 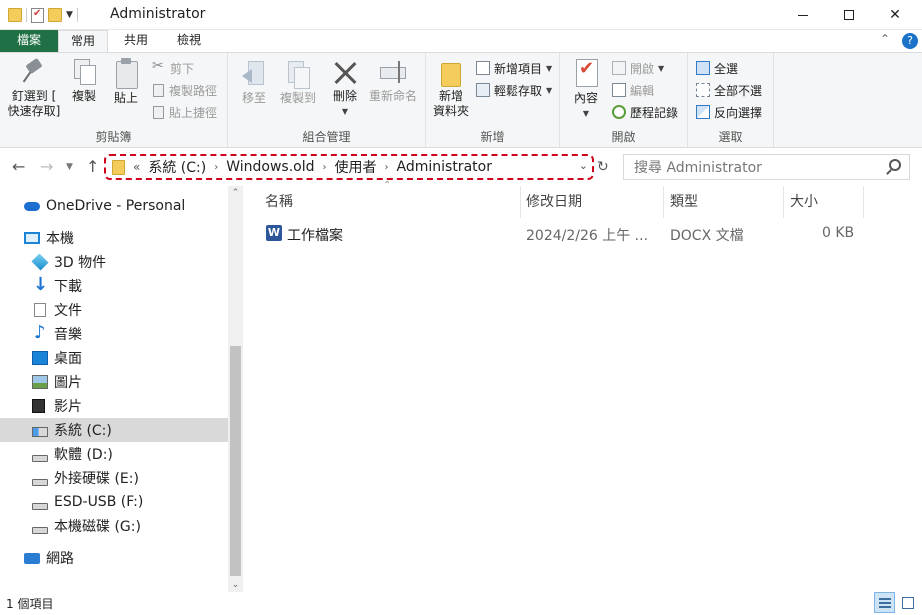 What do you see at coordinates (114, 286) in the screenshot?
I see `nav-item-downloads: 下載` at bounding box center [114, 286].